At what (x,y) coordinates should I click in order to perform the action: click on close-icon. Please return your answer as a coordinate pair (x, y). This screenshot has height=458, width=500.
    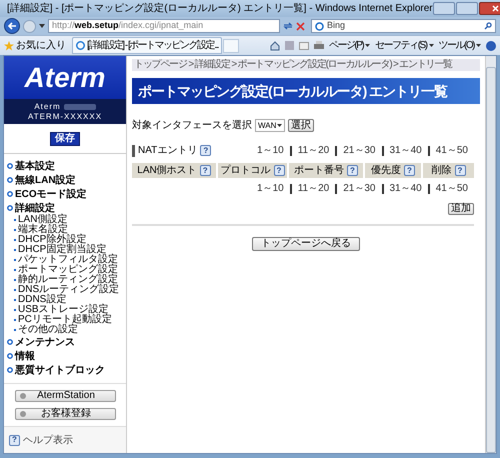
    Looking at the image, I should click on (496, 8).